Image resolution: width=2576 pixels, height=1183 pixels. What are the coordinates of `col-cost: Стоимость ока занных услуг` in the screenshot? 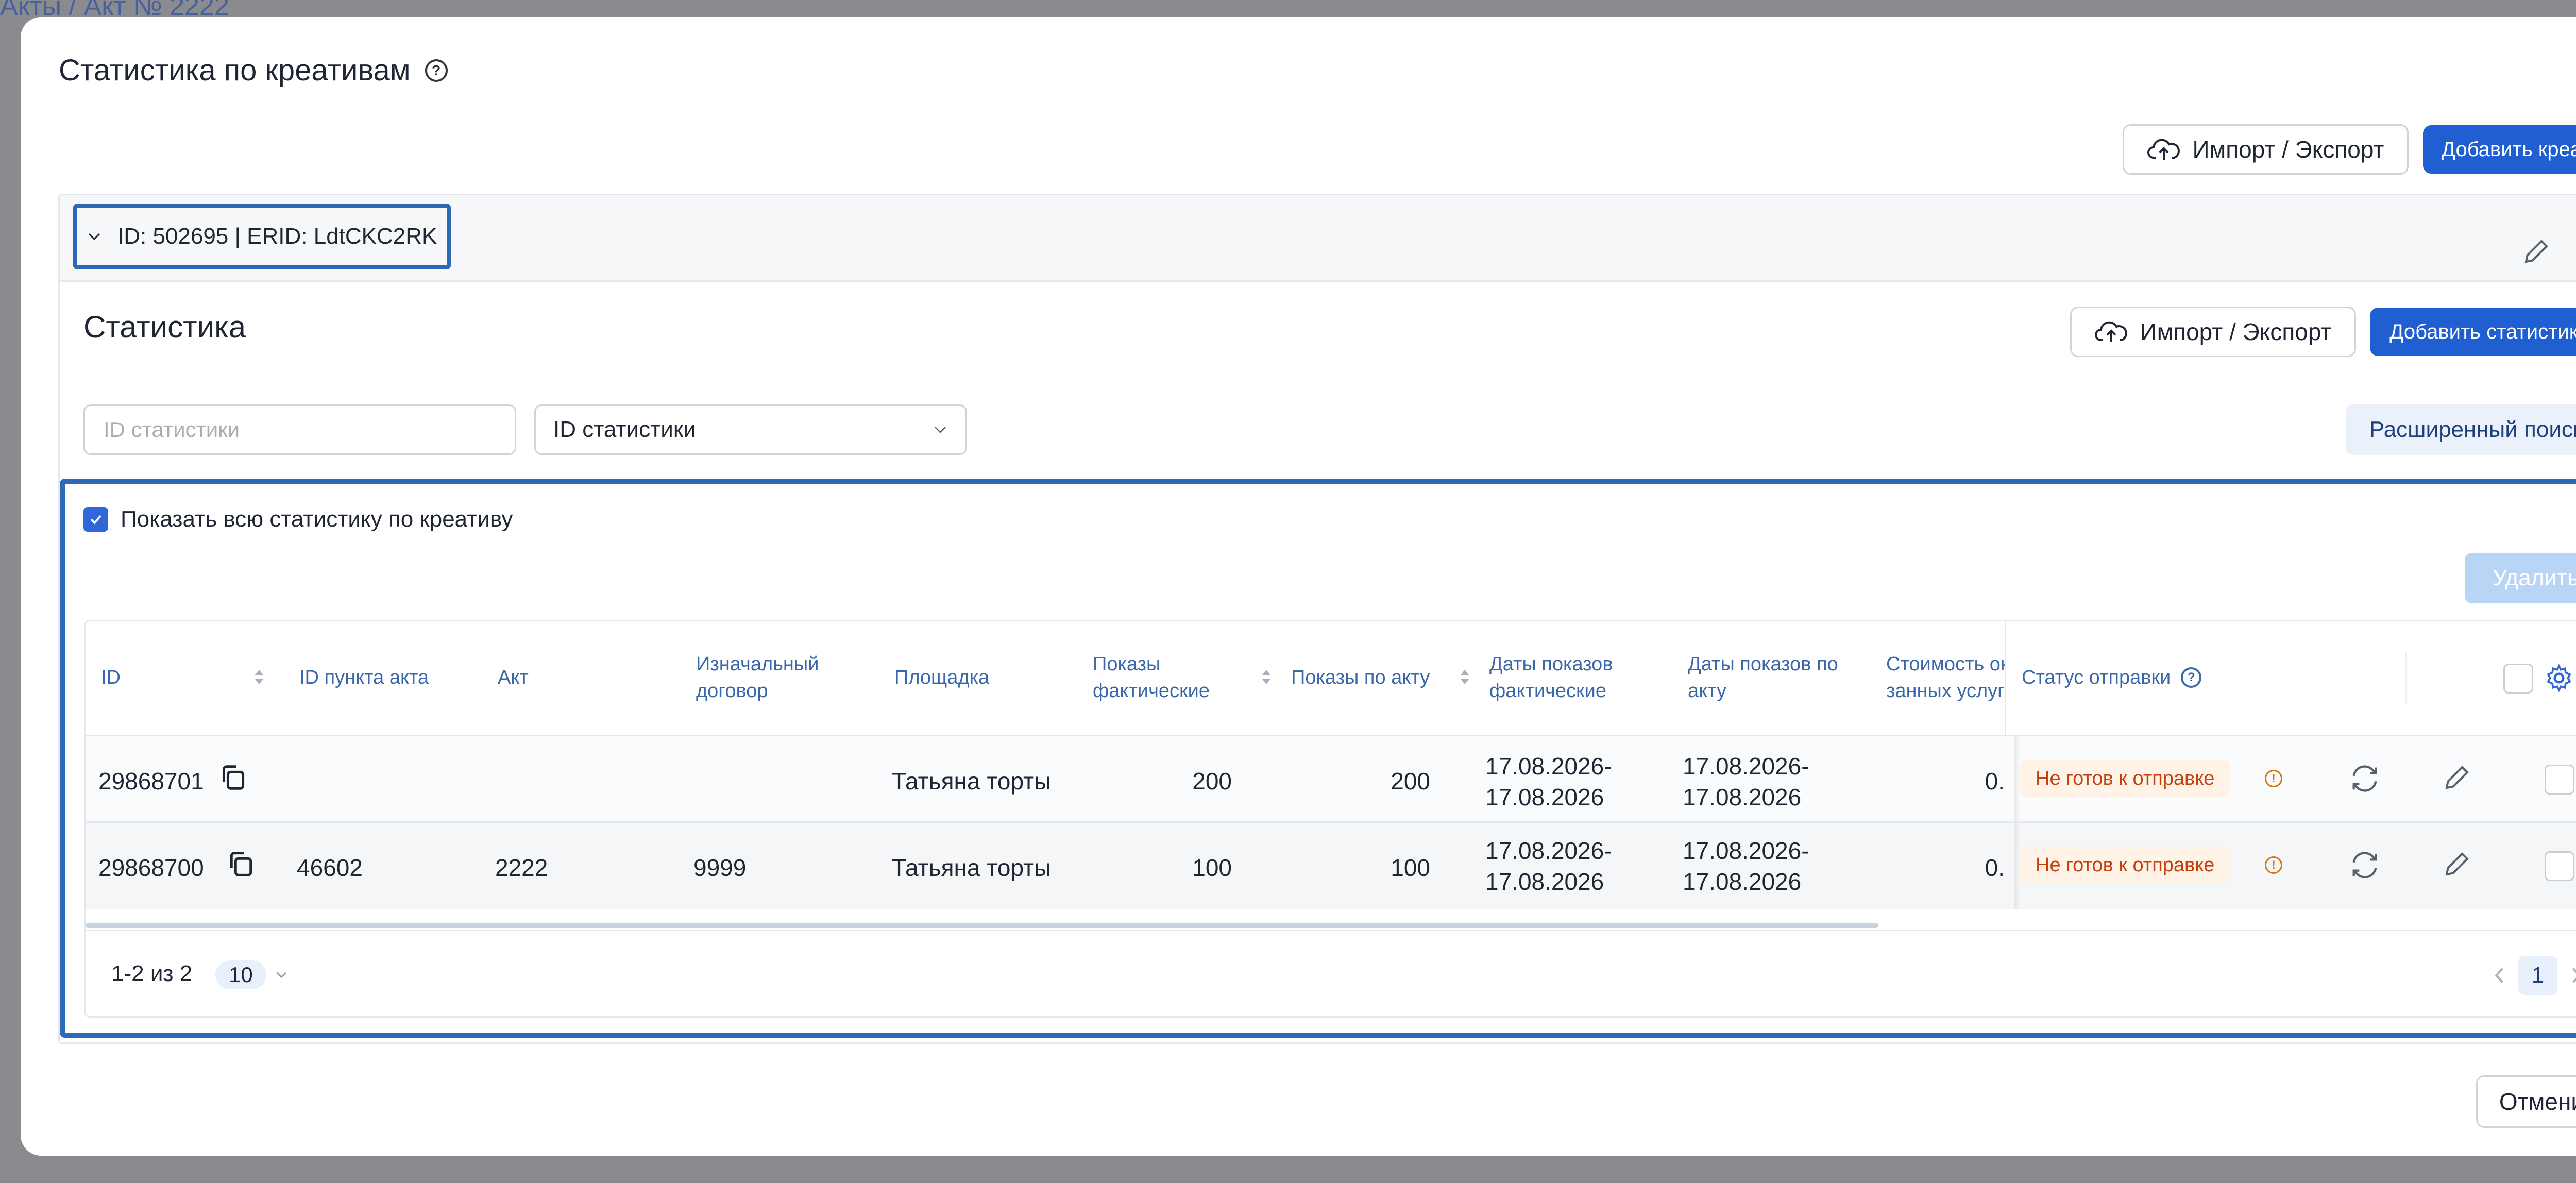 It's located at (1945, 677).